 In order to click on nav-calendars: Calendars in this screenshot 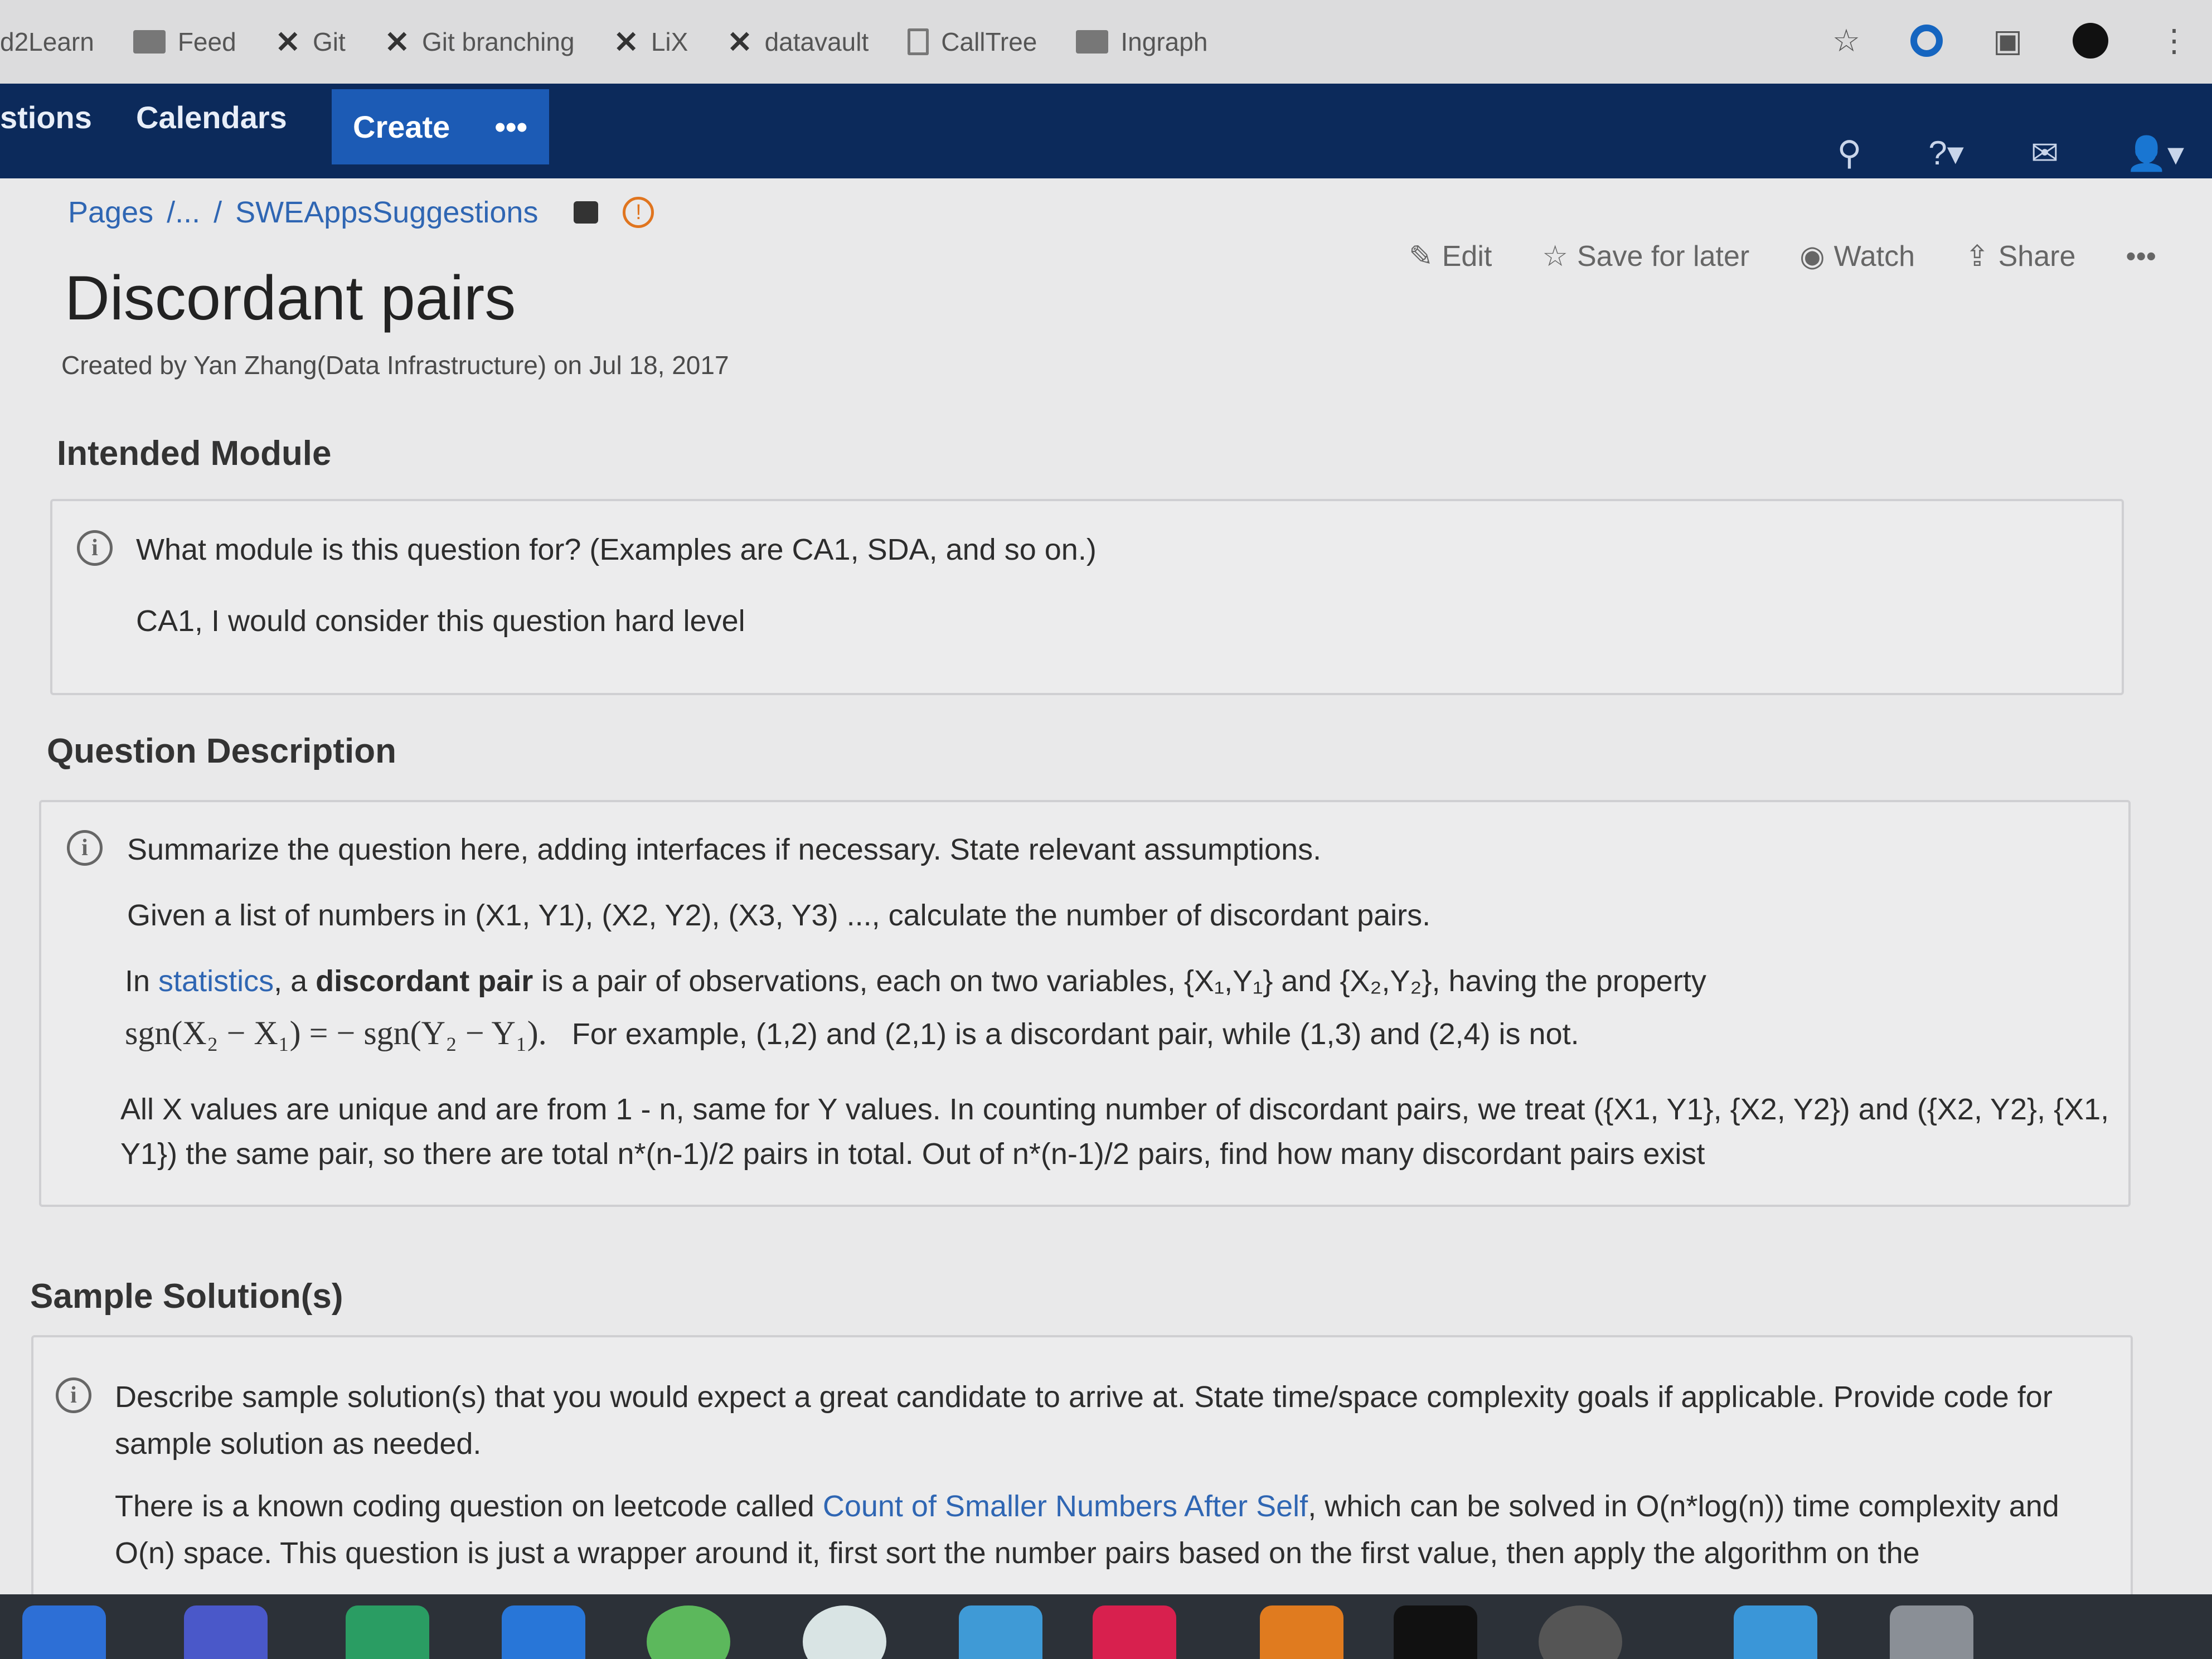, I will do `click(212, 117)`.